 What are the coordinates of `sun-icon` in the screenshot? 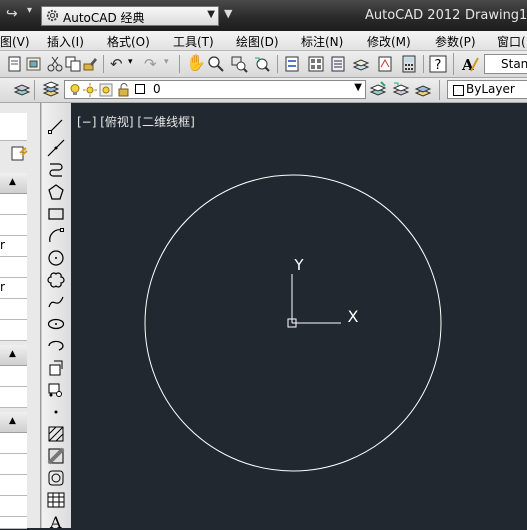 It's located at (90, 90).